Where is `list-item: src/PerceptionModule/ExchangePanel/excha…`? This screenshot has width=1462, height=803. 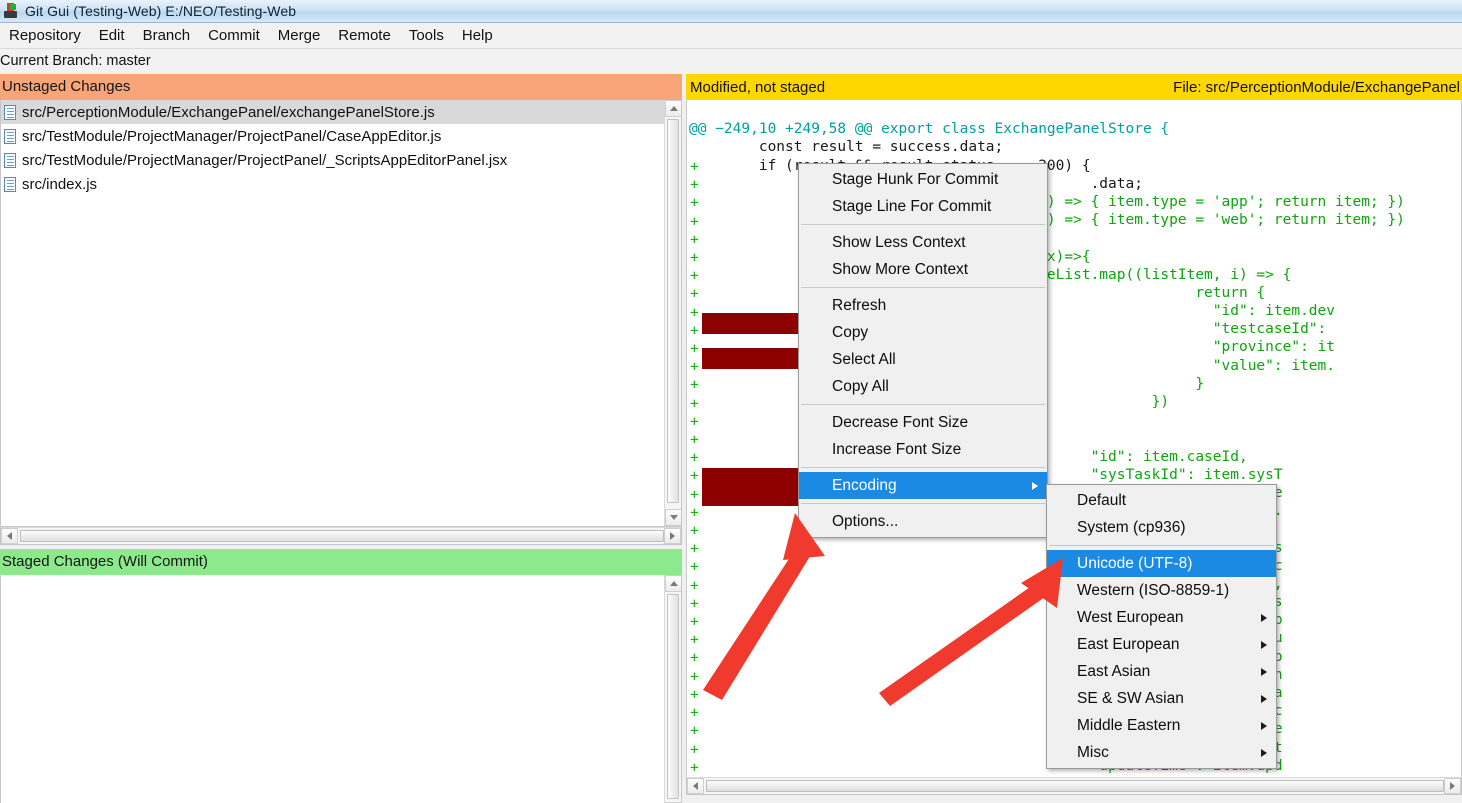 list-item: src/PerceptionModule/ExchangePanel/excha… is located at coordinates (332, 112).